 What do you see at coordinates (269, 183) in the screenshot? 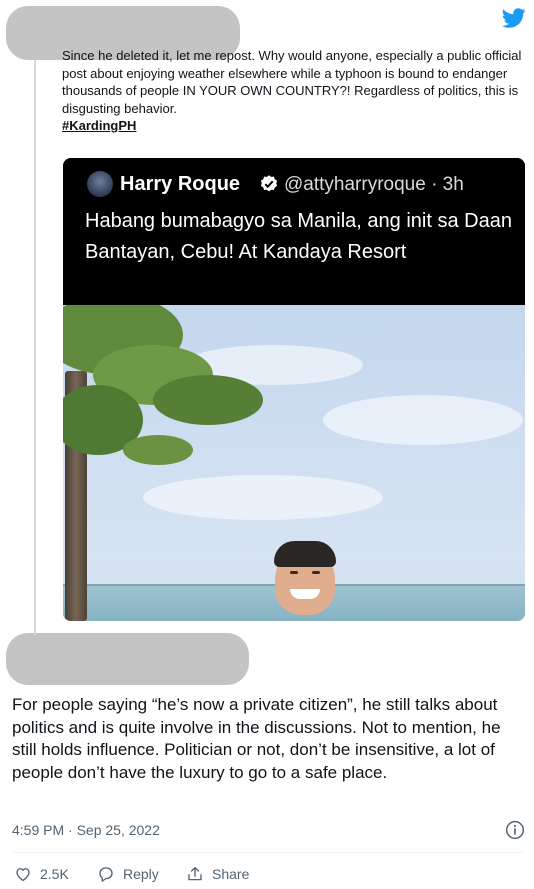
I see `verified-badge-icon` at bounding box center [269, 183].